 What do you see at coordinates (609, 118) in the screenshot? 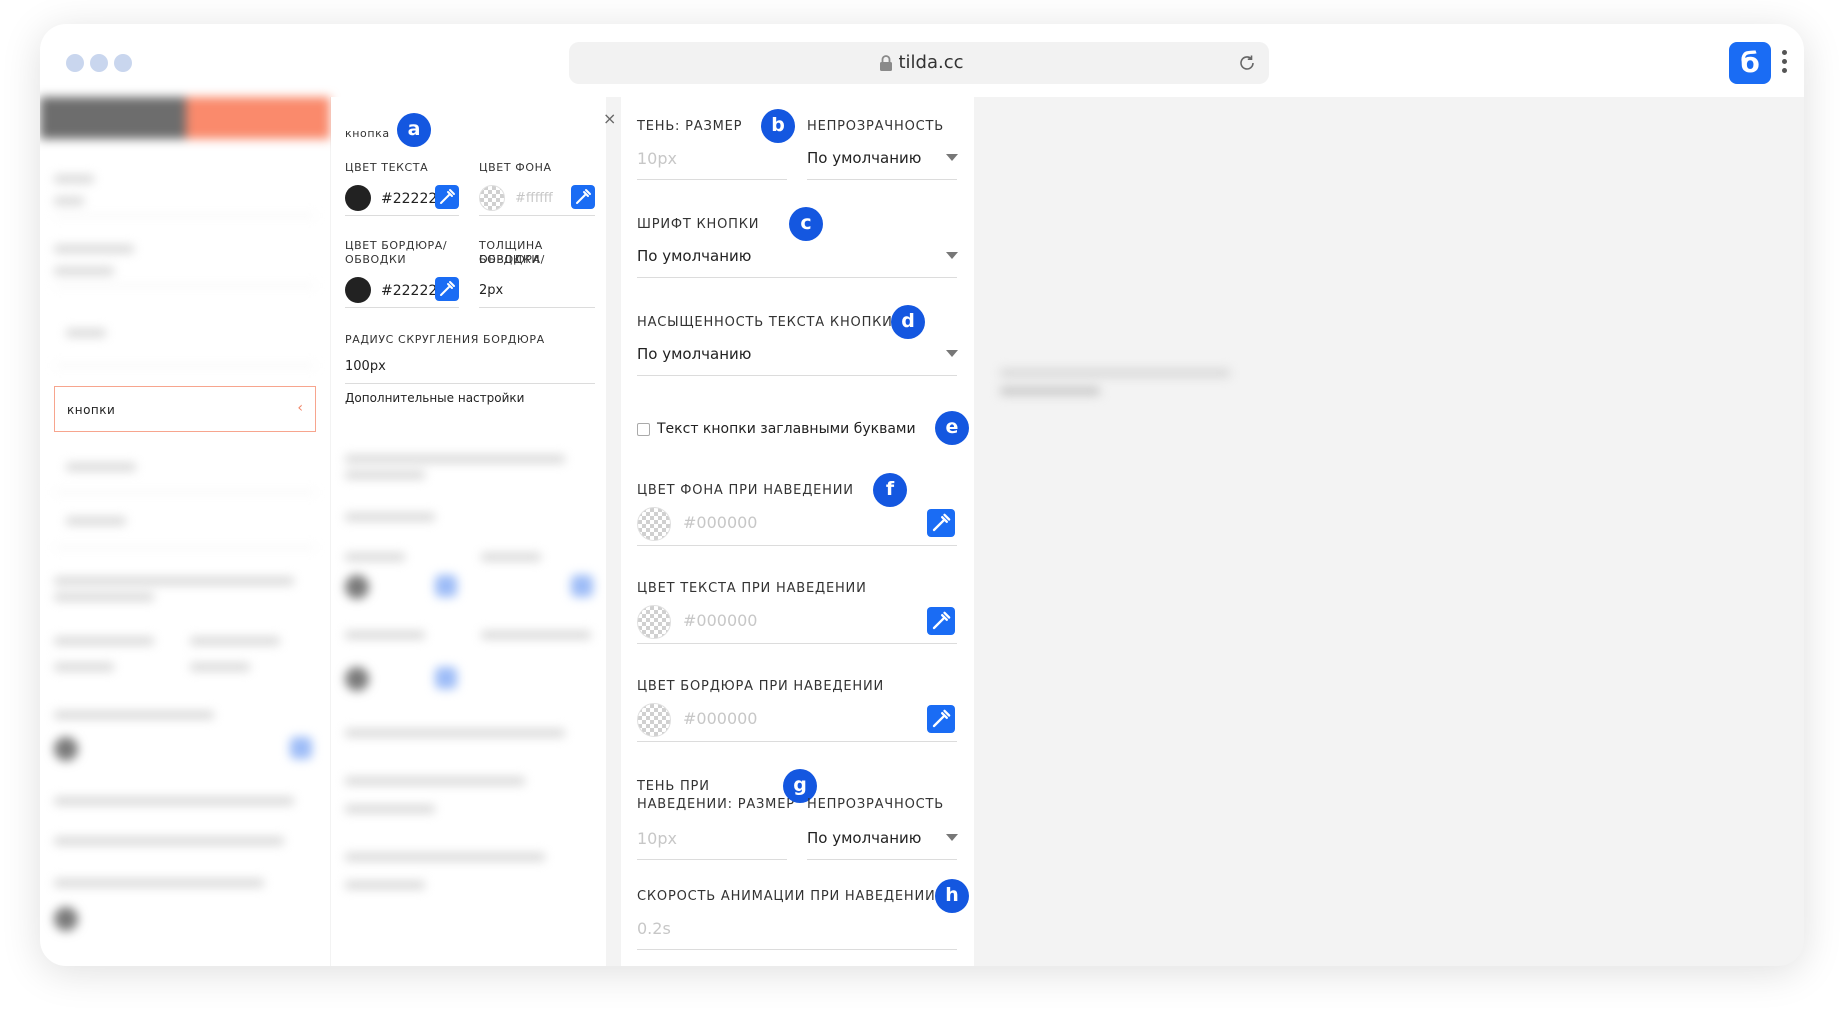
I see `close-icon: ×` at bounding box center [609, 118].